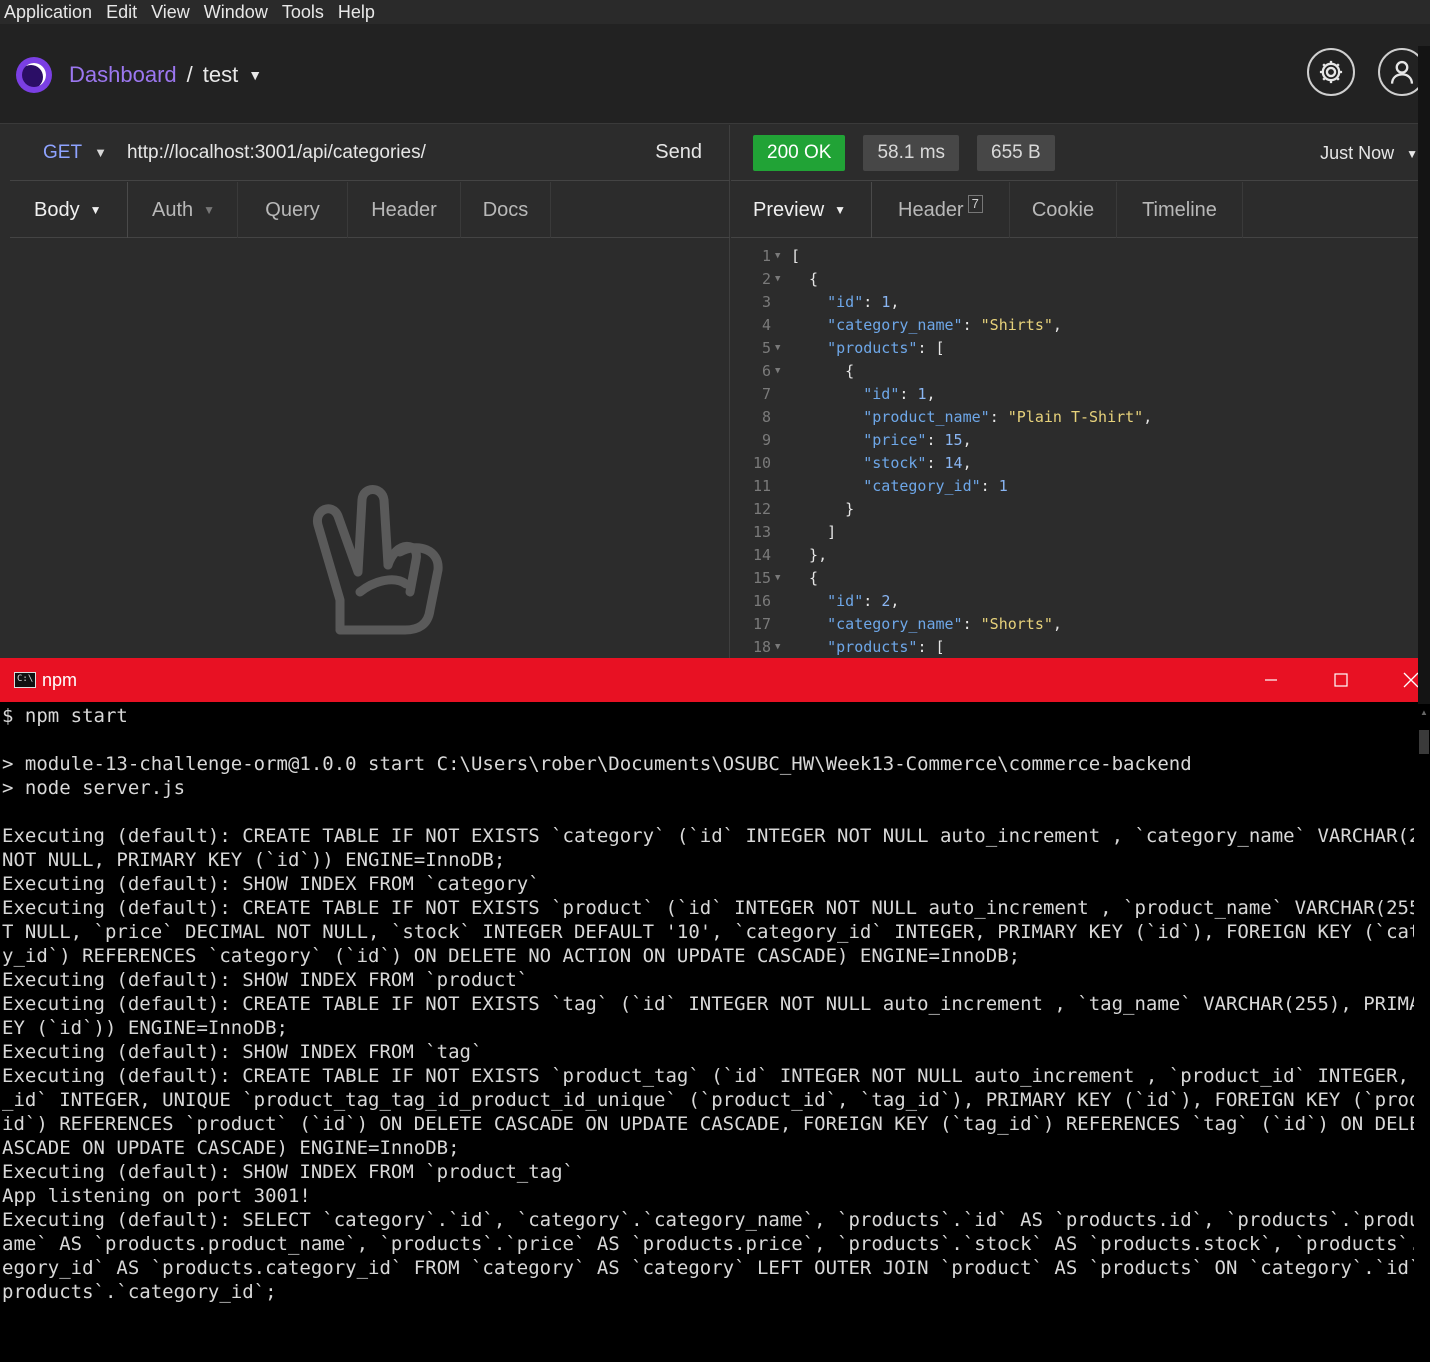 Image resolution: width=1430 pixels, height=1362 pixels. What do you see at coordinates (94, 788) in the screenshot?
I see `terminal-line: > node server.js` at bounding box center [94, 788].